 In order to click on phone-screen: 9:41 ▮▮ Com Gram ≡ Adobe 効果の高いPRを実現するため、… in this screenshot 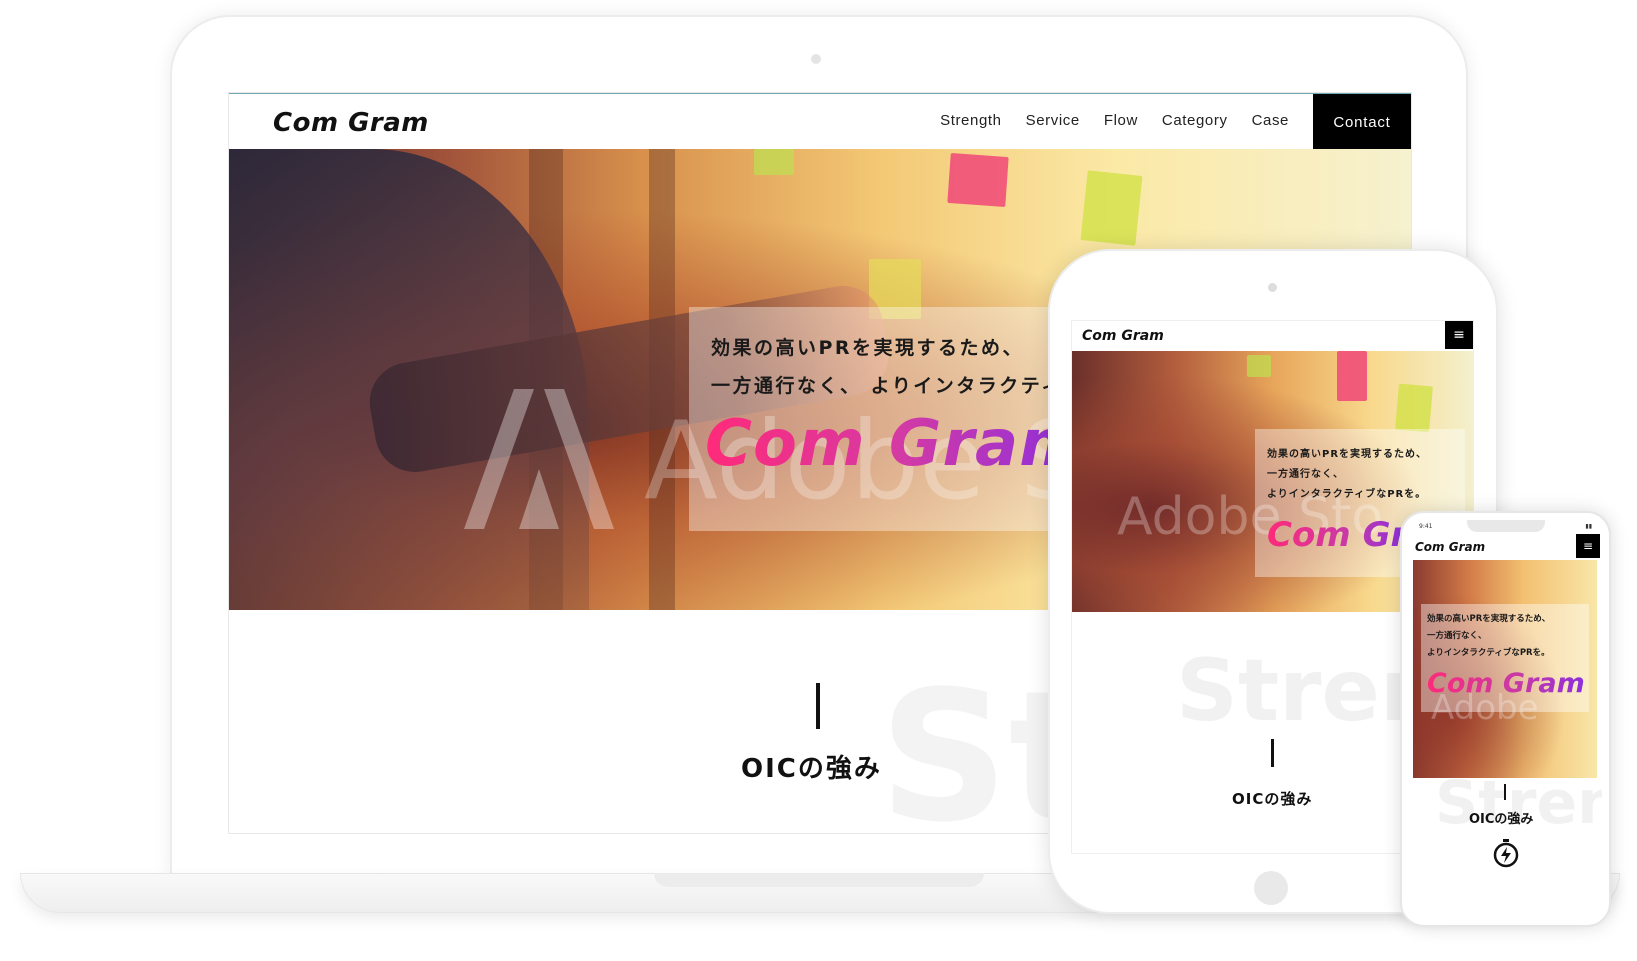, I will do `click(1505, 719)`.